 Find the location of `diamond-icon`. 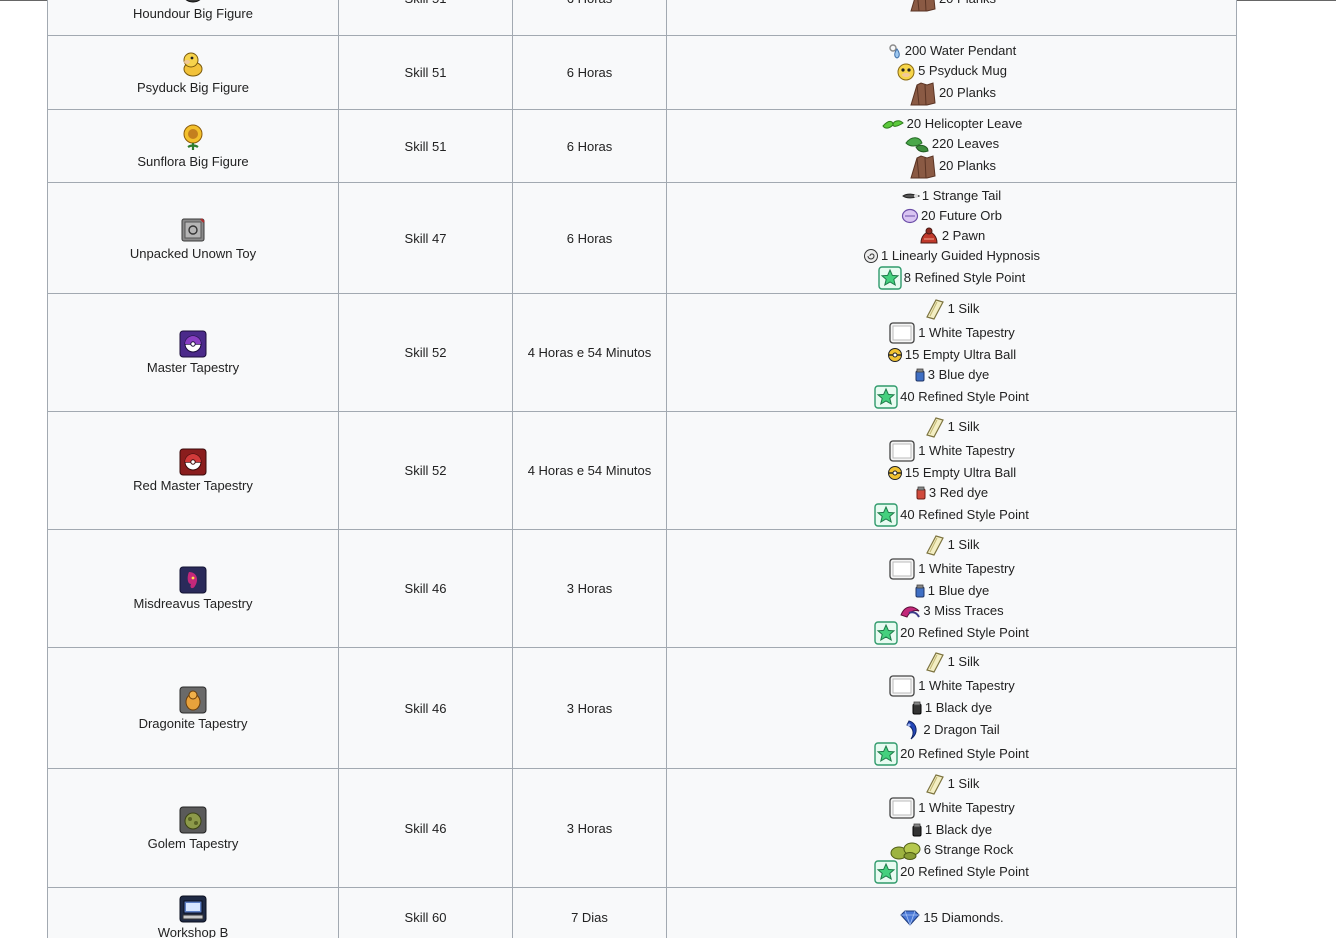

diamond-icon is located at coordinates (910, 918).